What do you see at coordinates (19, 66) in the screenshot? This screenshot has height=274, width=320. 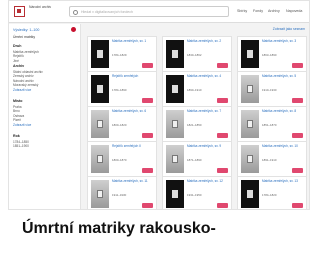 I see `filter-section-title: Archiv` at bounding box center [19, 66].